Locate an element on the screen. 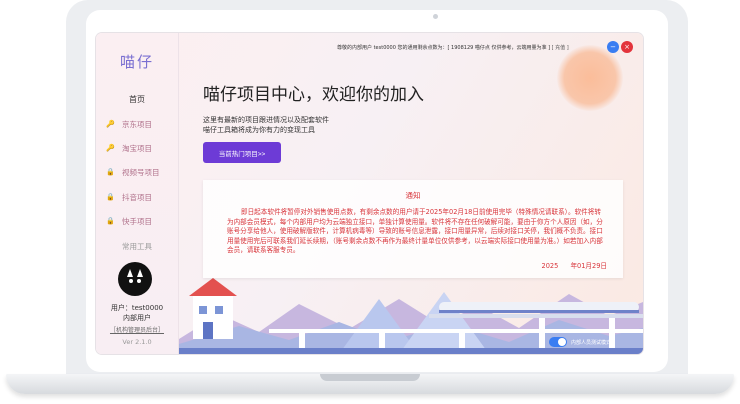 The image size is (740, 404). cat-eye-right is located at coordinates (139, 281).